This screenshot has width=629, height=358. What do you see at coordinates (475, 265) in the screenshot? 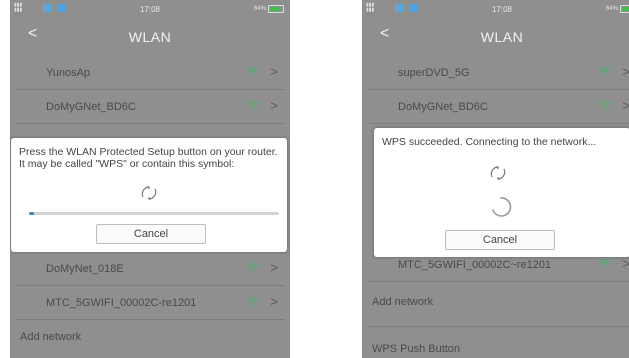
I see `network-name: MTC_5GWIFI_00002C~re1201` at bounding box center [475, 265].